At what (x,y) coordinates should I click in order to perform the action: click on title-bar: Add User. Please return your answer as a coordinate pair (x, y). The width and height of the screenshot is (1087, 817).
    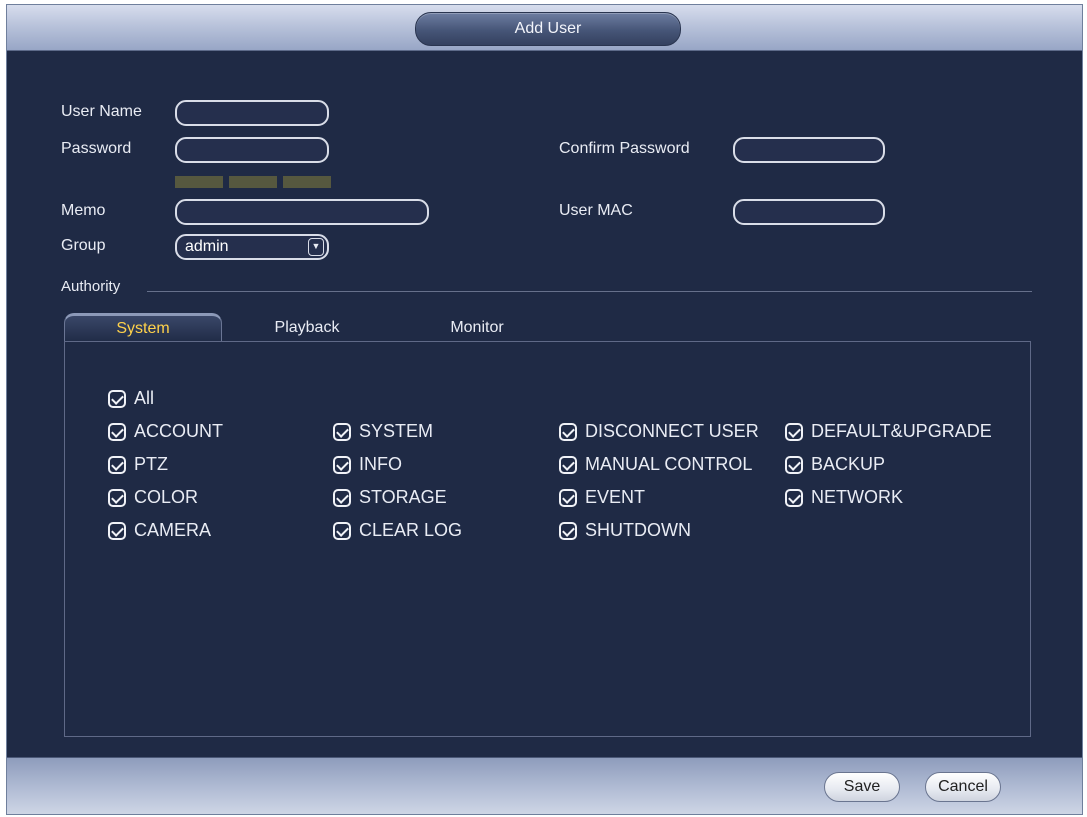
    Looking at the image, I should click on (544, 28).